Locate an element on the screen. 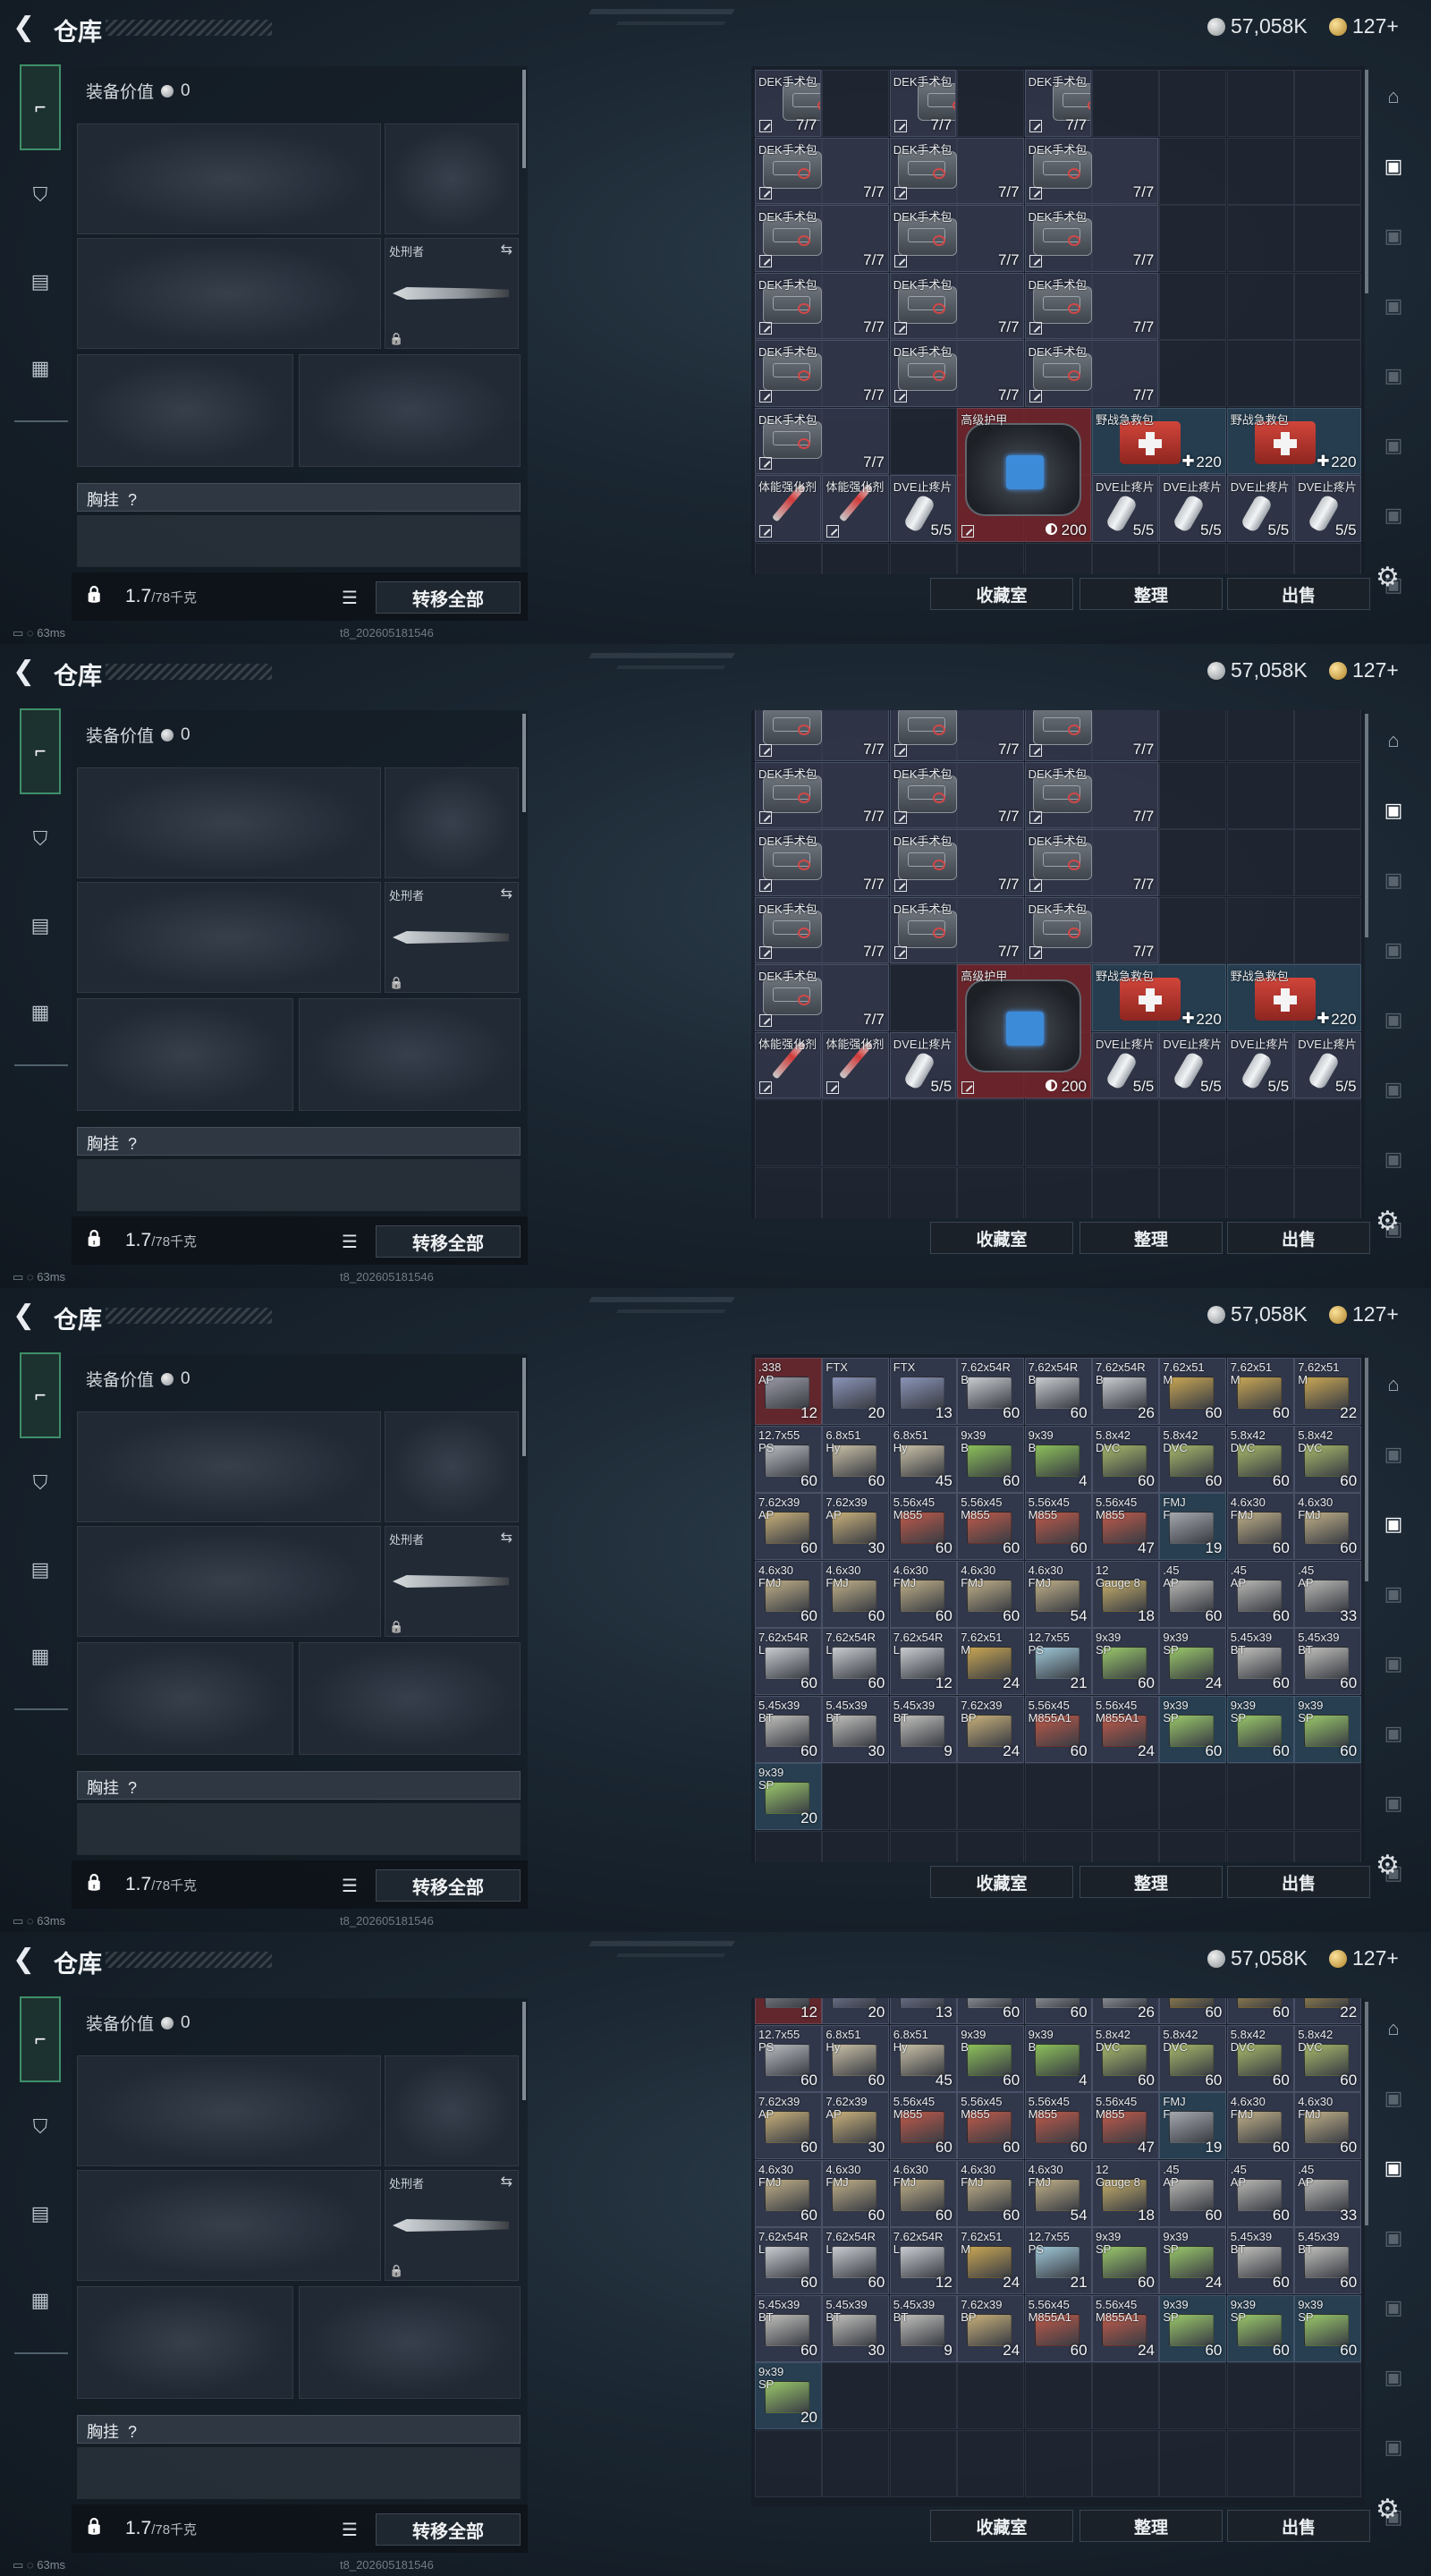 This screenshot has height=2576, width=1431. ammo-item: 7.62x54RB60 is located at coordinates (1058, 2011).